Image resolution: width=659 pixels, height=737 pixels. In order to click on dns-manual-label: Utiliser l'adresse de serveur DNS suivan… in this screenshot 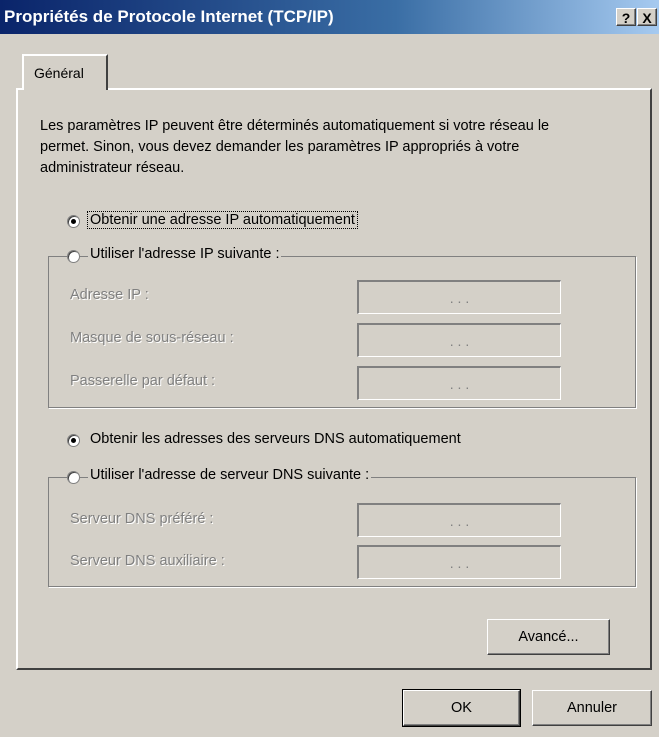, I will do `click(230, 475)`.